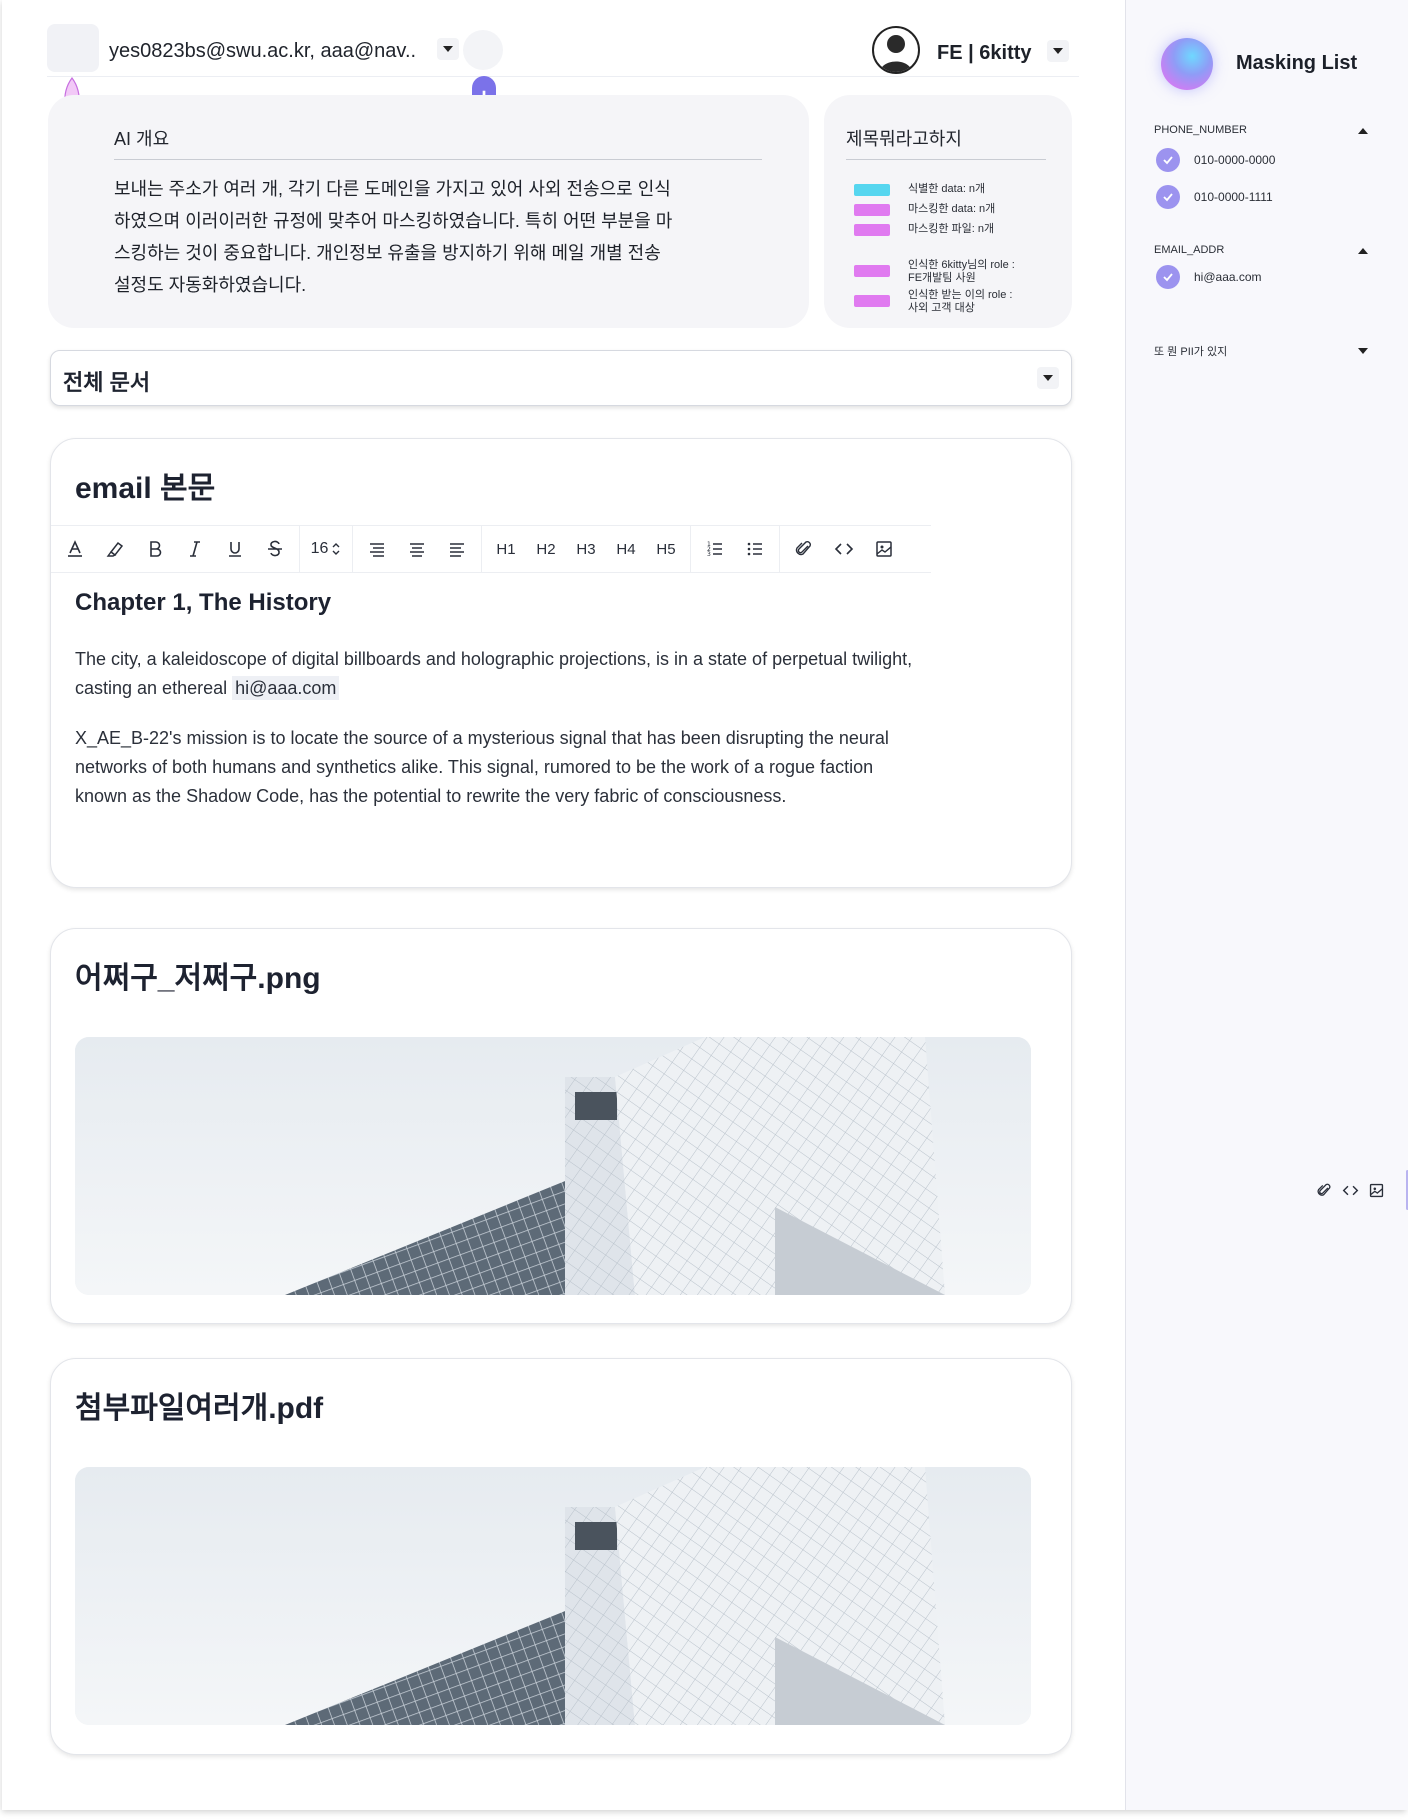  I want to click on toolbar-heading-group: H1 H2 H3 H4 H5, so click(586, 549).